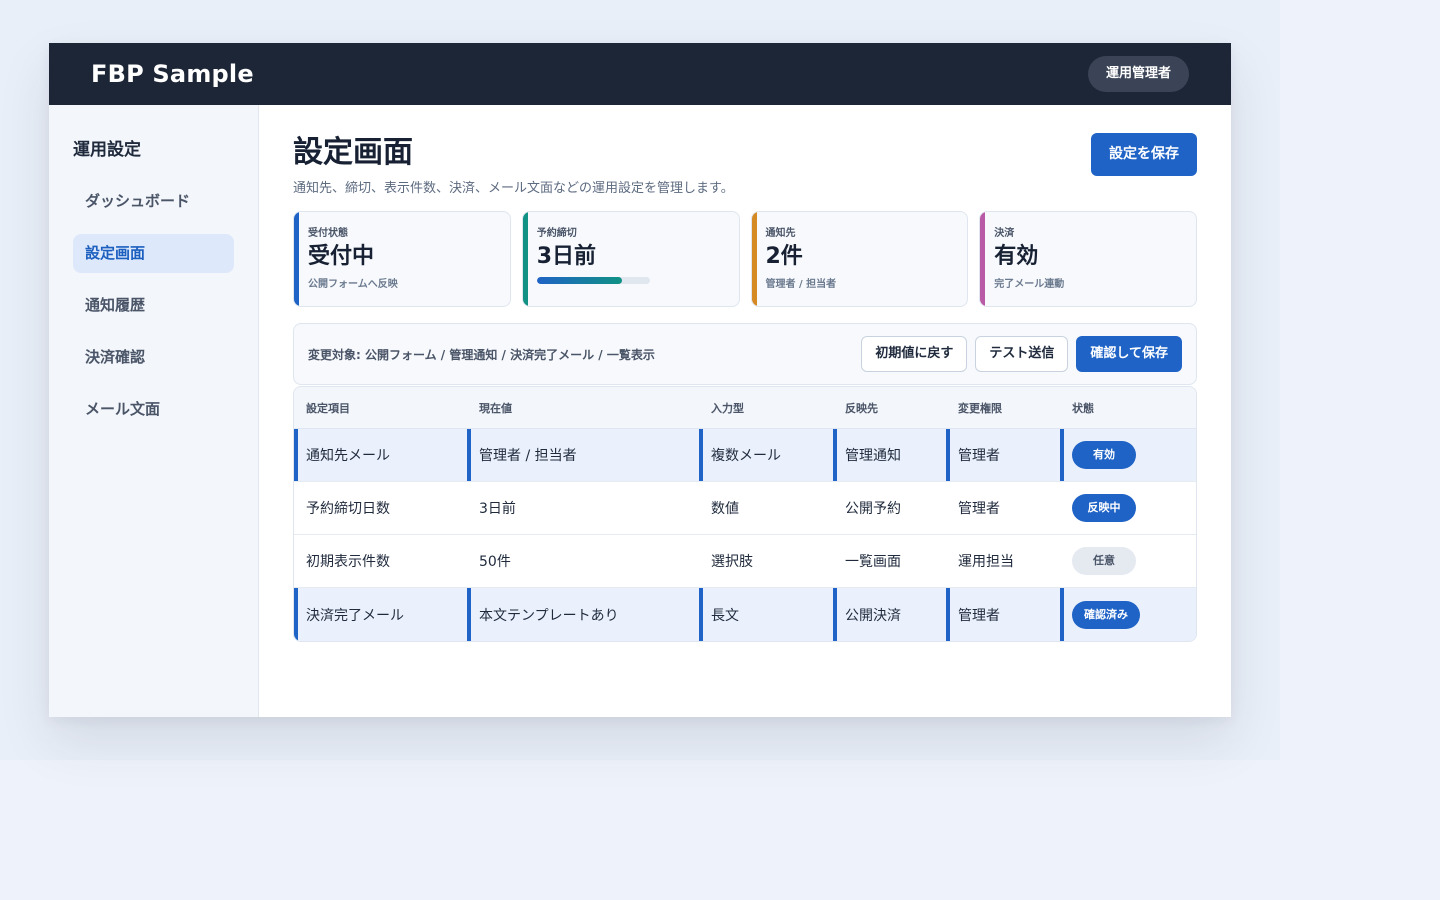 This screenshot has width=1440, height=900. I want to click on stat-label: 予約締切, so click(556, 233).